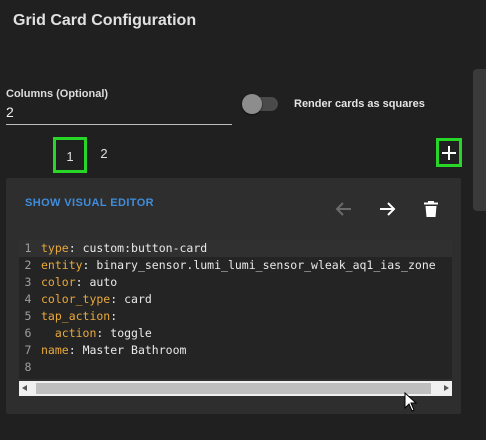  What do you see at coordinates (24, 388) in the screenshot?
I see `scroll-left-icon` at bounding box center [24, 388].